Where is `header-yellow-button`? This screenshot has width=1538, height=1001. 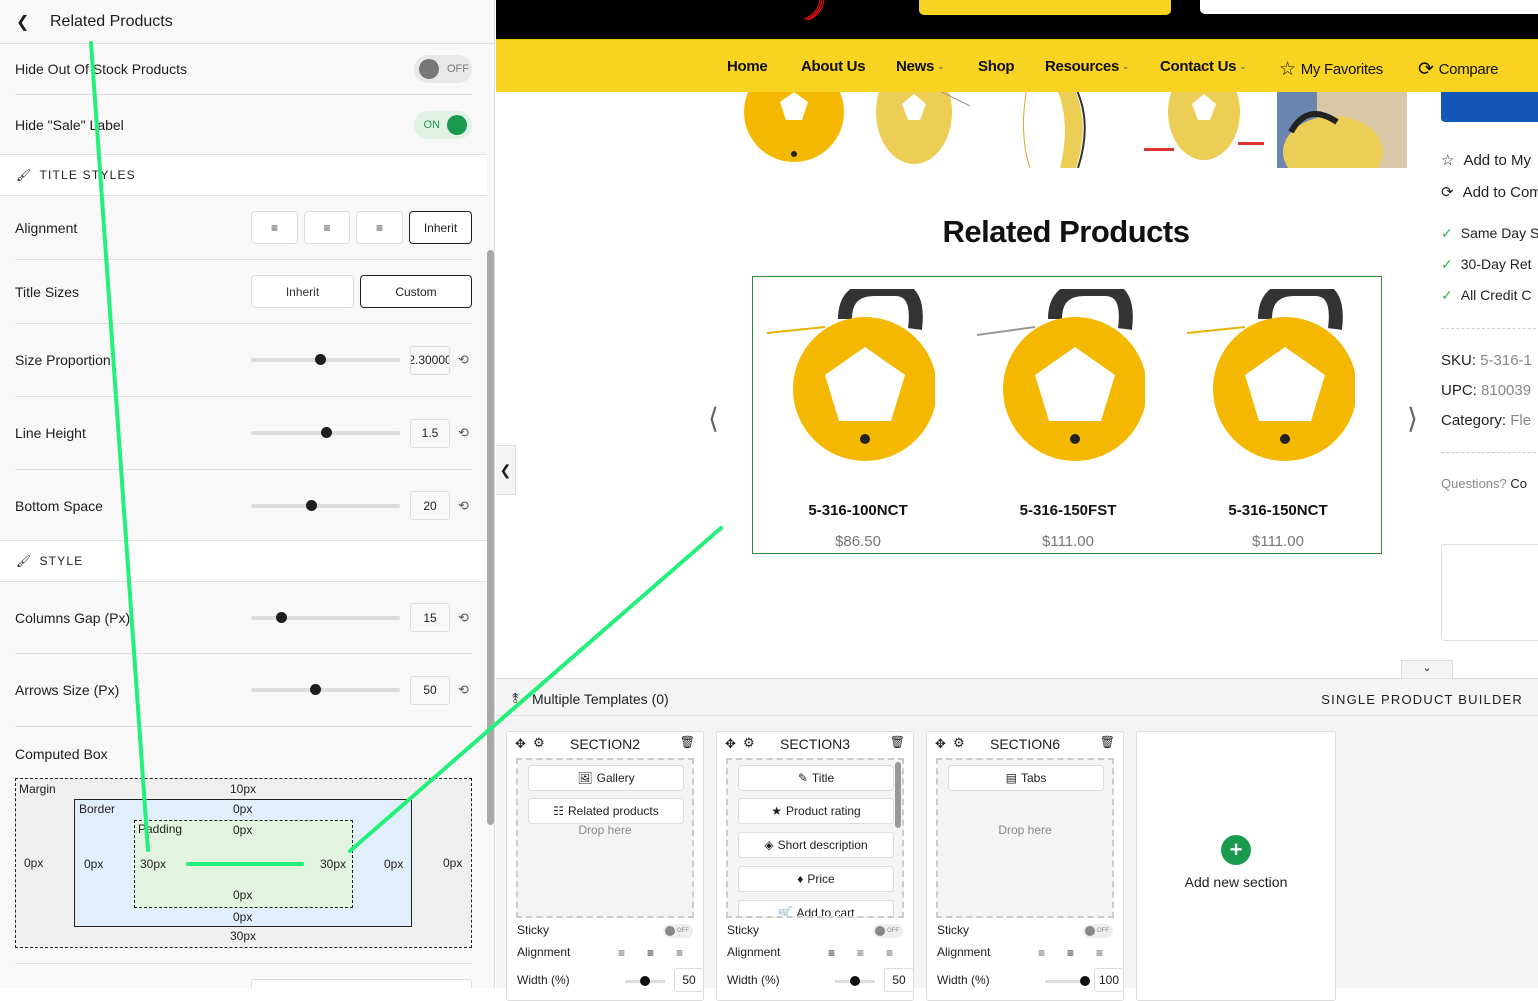
header-yellow-button is located at coordinates (1045, 7).